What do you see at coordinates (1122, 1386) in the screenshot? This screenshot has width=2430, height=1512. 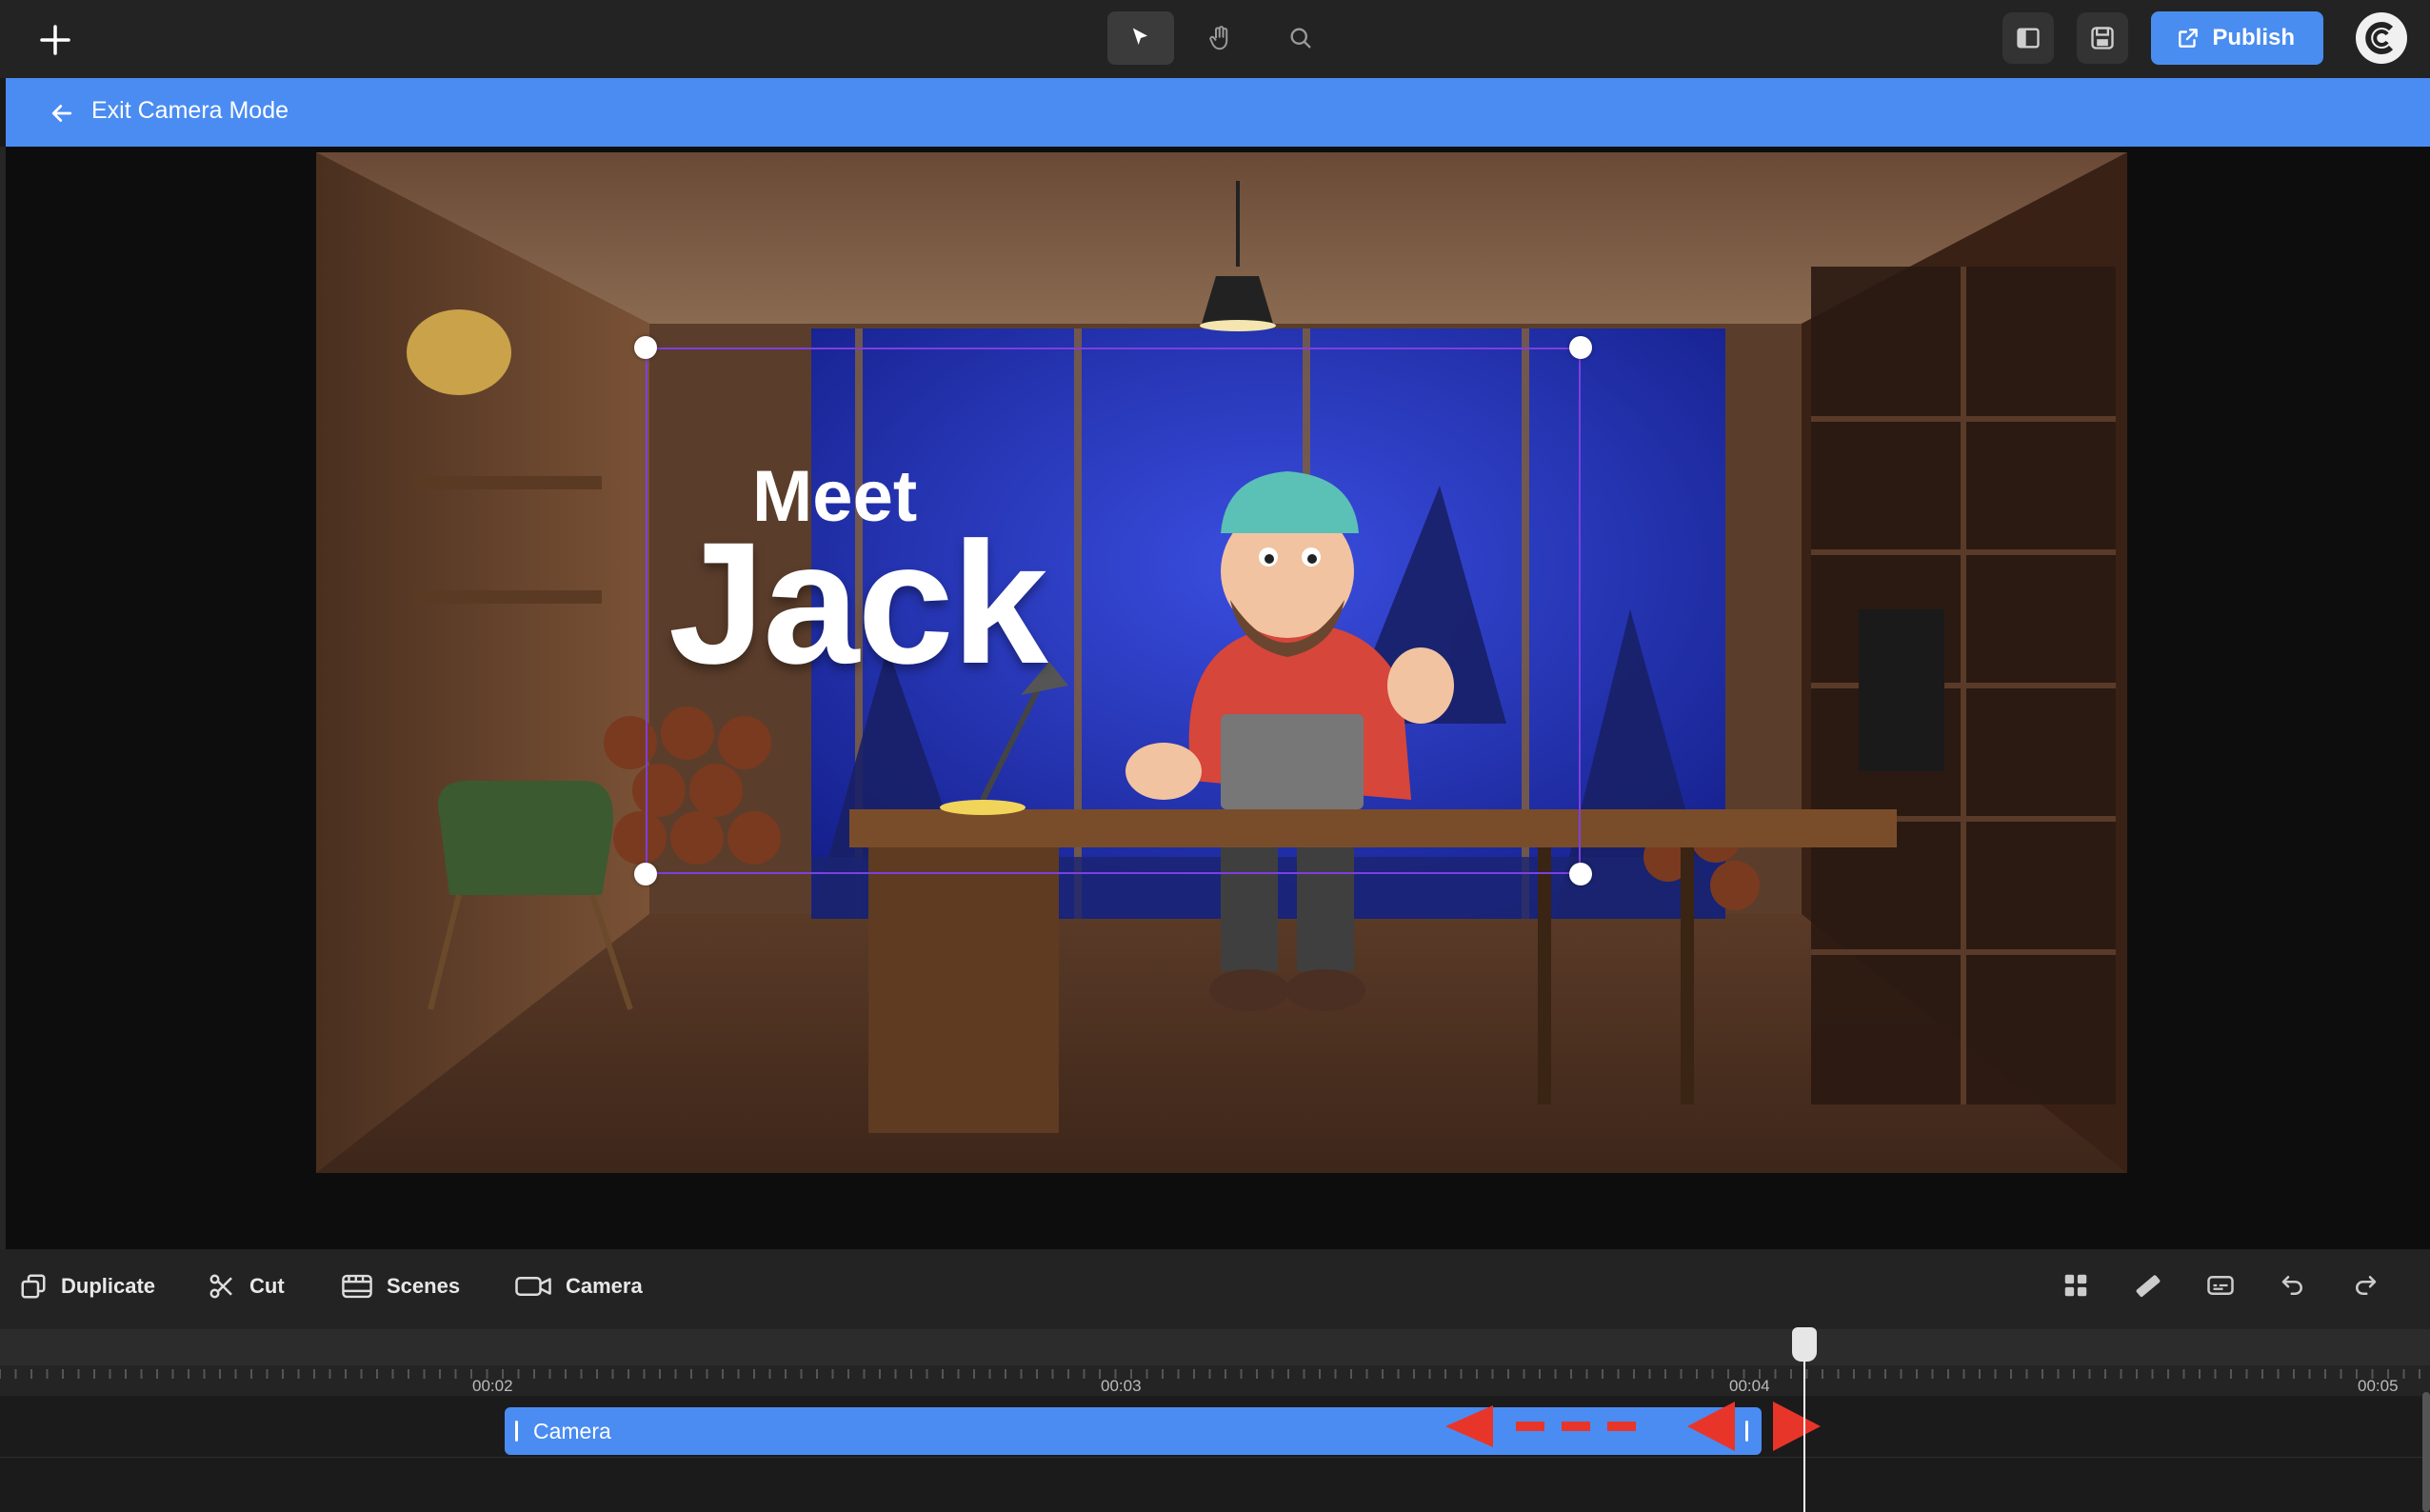 I see `tick-label: 00:03` at bounding box center [1122, 1386].